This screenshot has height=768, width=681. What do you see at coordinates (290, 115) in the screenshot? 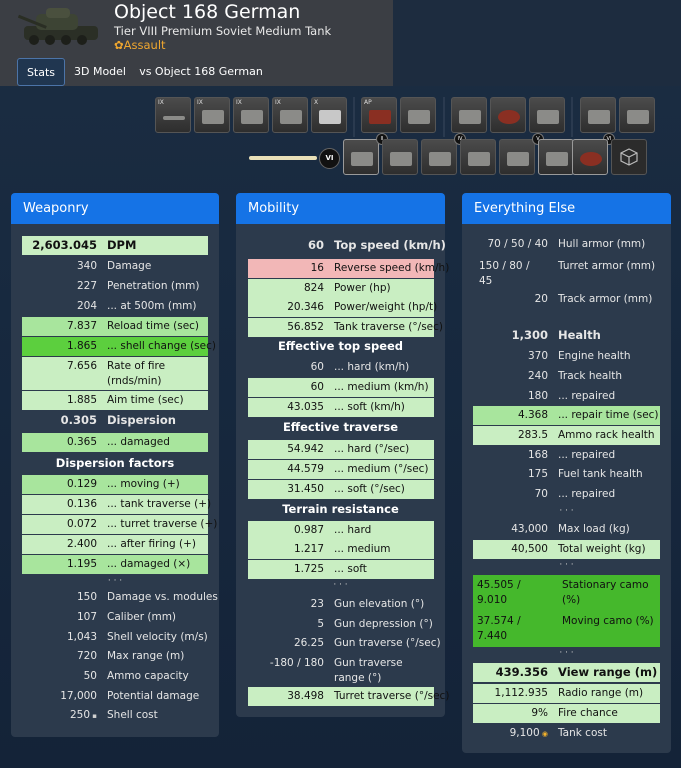
I see `module-suspension: IX` at bounding box center [290, 115].